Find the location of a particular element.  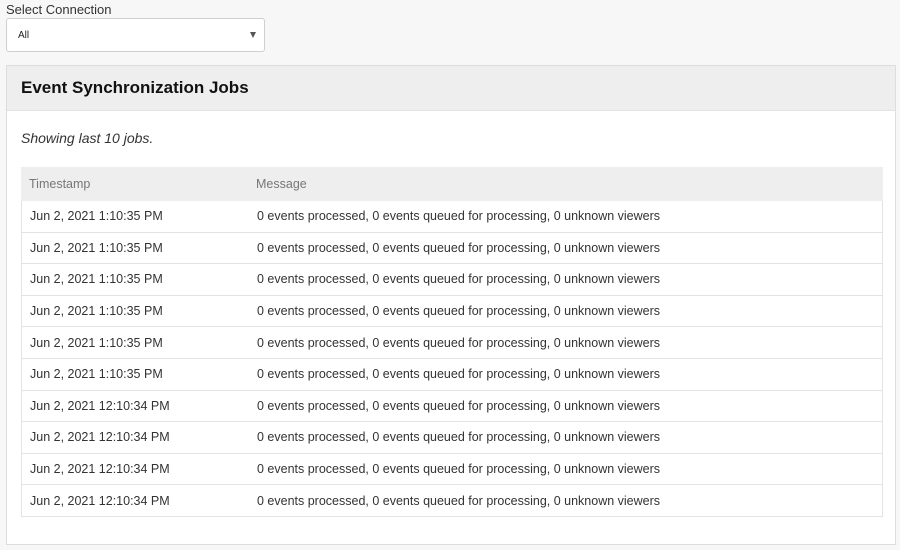

column-header-message: Message is located at coordinates (569, 184).